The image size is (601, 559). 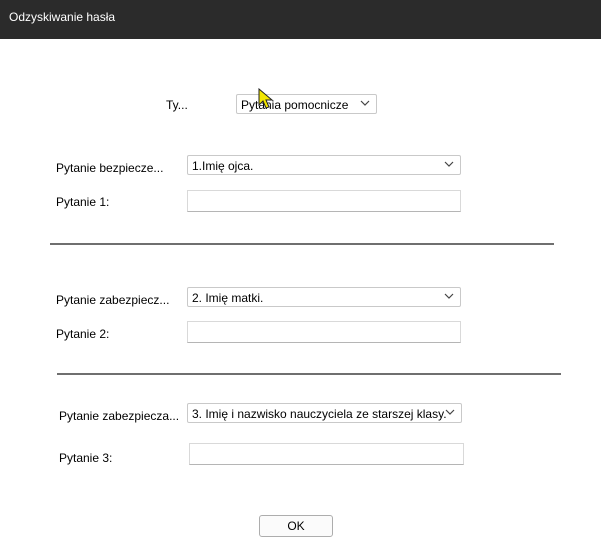 I want to click on answer-1-label: Pytanie 1:, so click(x=83, y=202).